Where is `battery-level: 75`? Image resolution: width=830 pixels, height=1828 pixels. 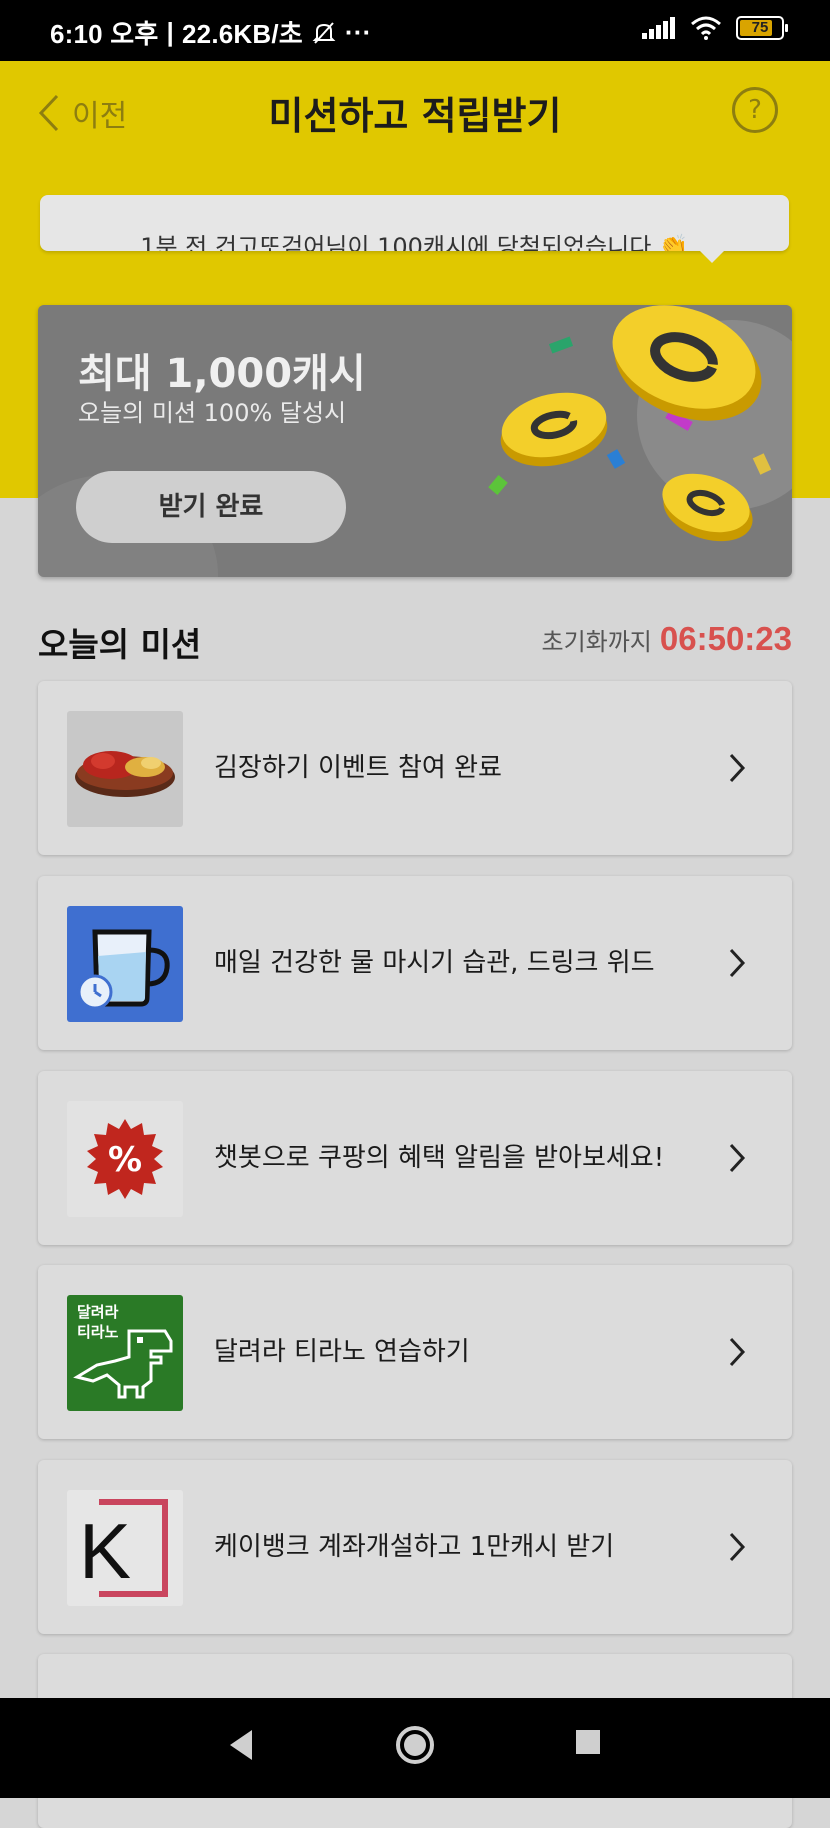
battery-level: 75 is located at coordinates (760, 27).